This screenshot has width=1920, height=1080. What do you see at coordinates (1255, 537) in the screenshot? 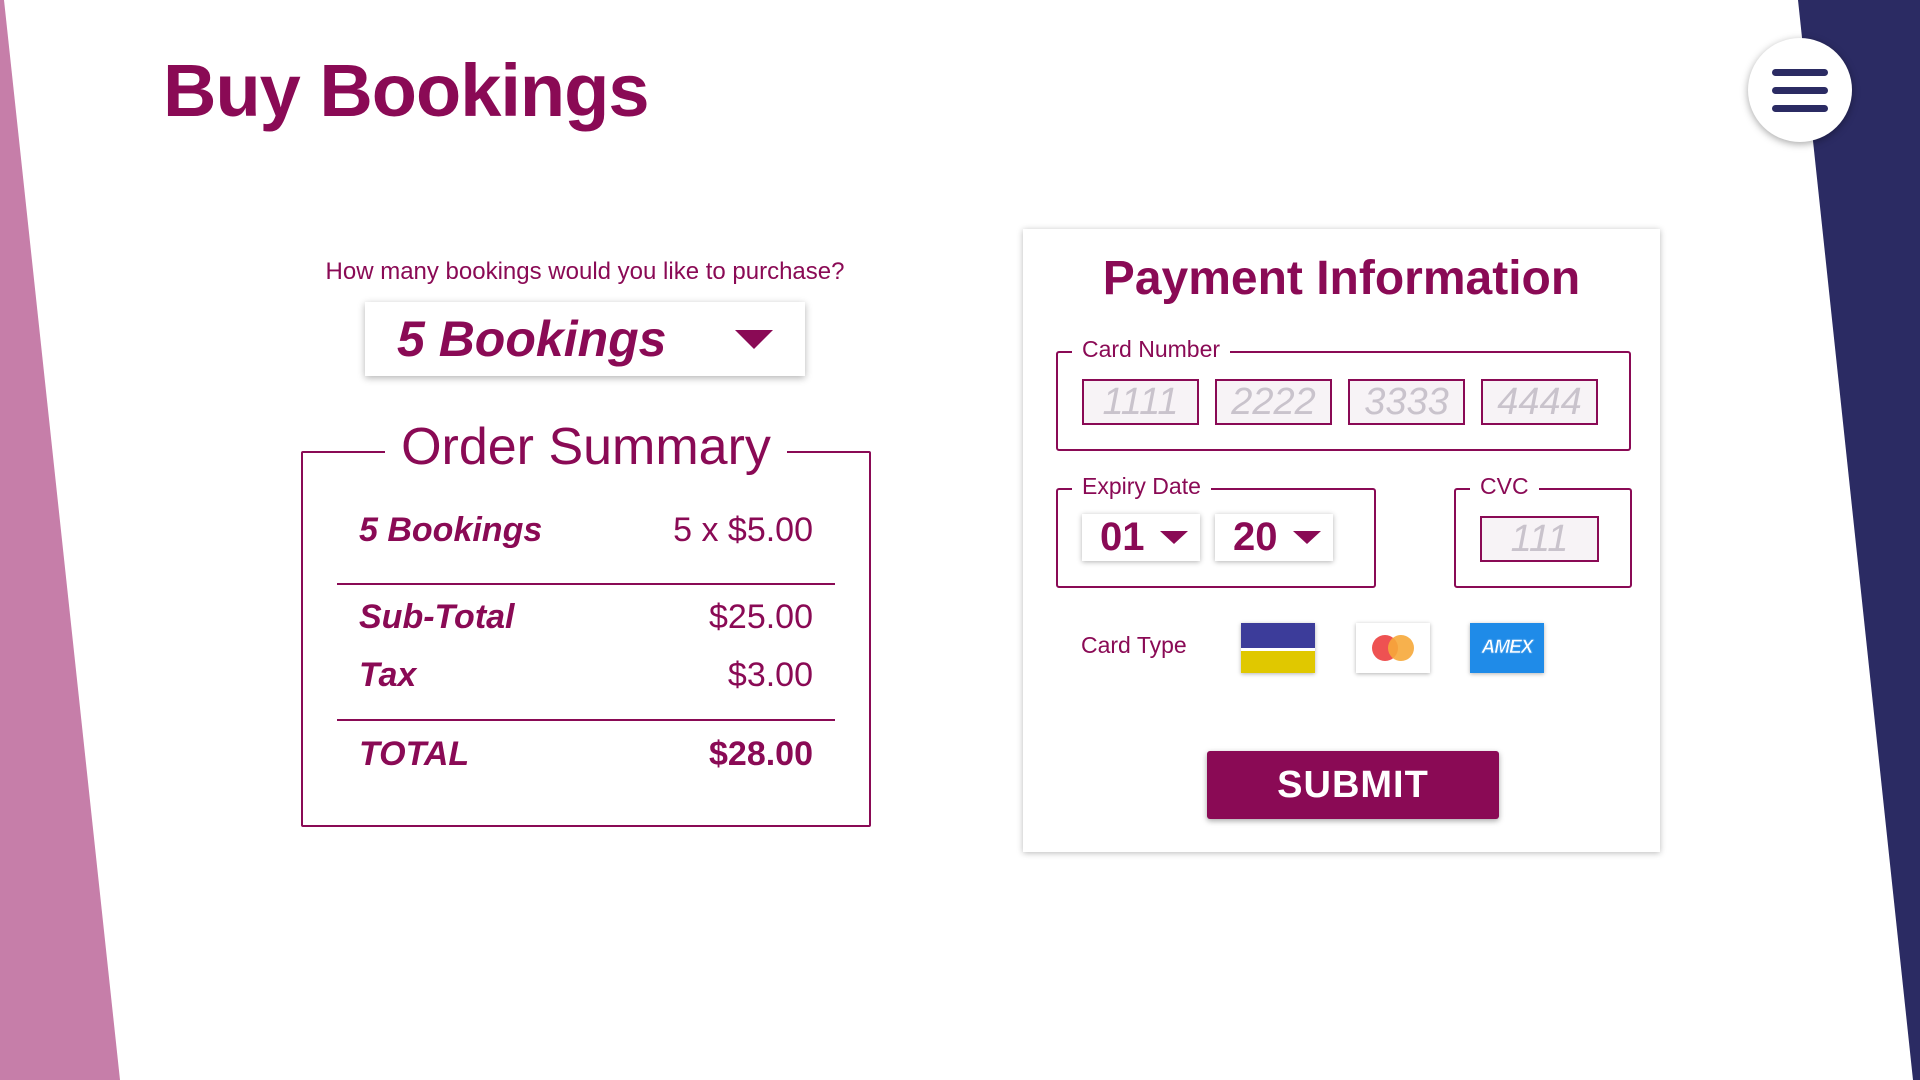
I see `expiry-year-value: 20` at bounding box center [1255, 537].